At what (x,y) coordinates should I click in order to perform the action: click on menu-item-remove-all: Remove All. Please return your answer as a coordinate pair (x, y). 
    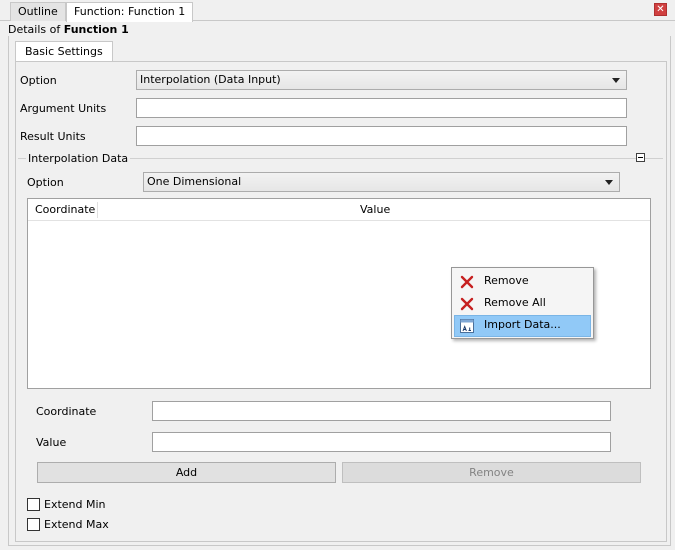
    Looking at the image, I should click on (522, 304).